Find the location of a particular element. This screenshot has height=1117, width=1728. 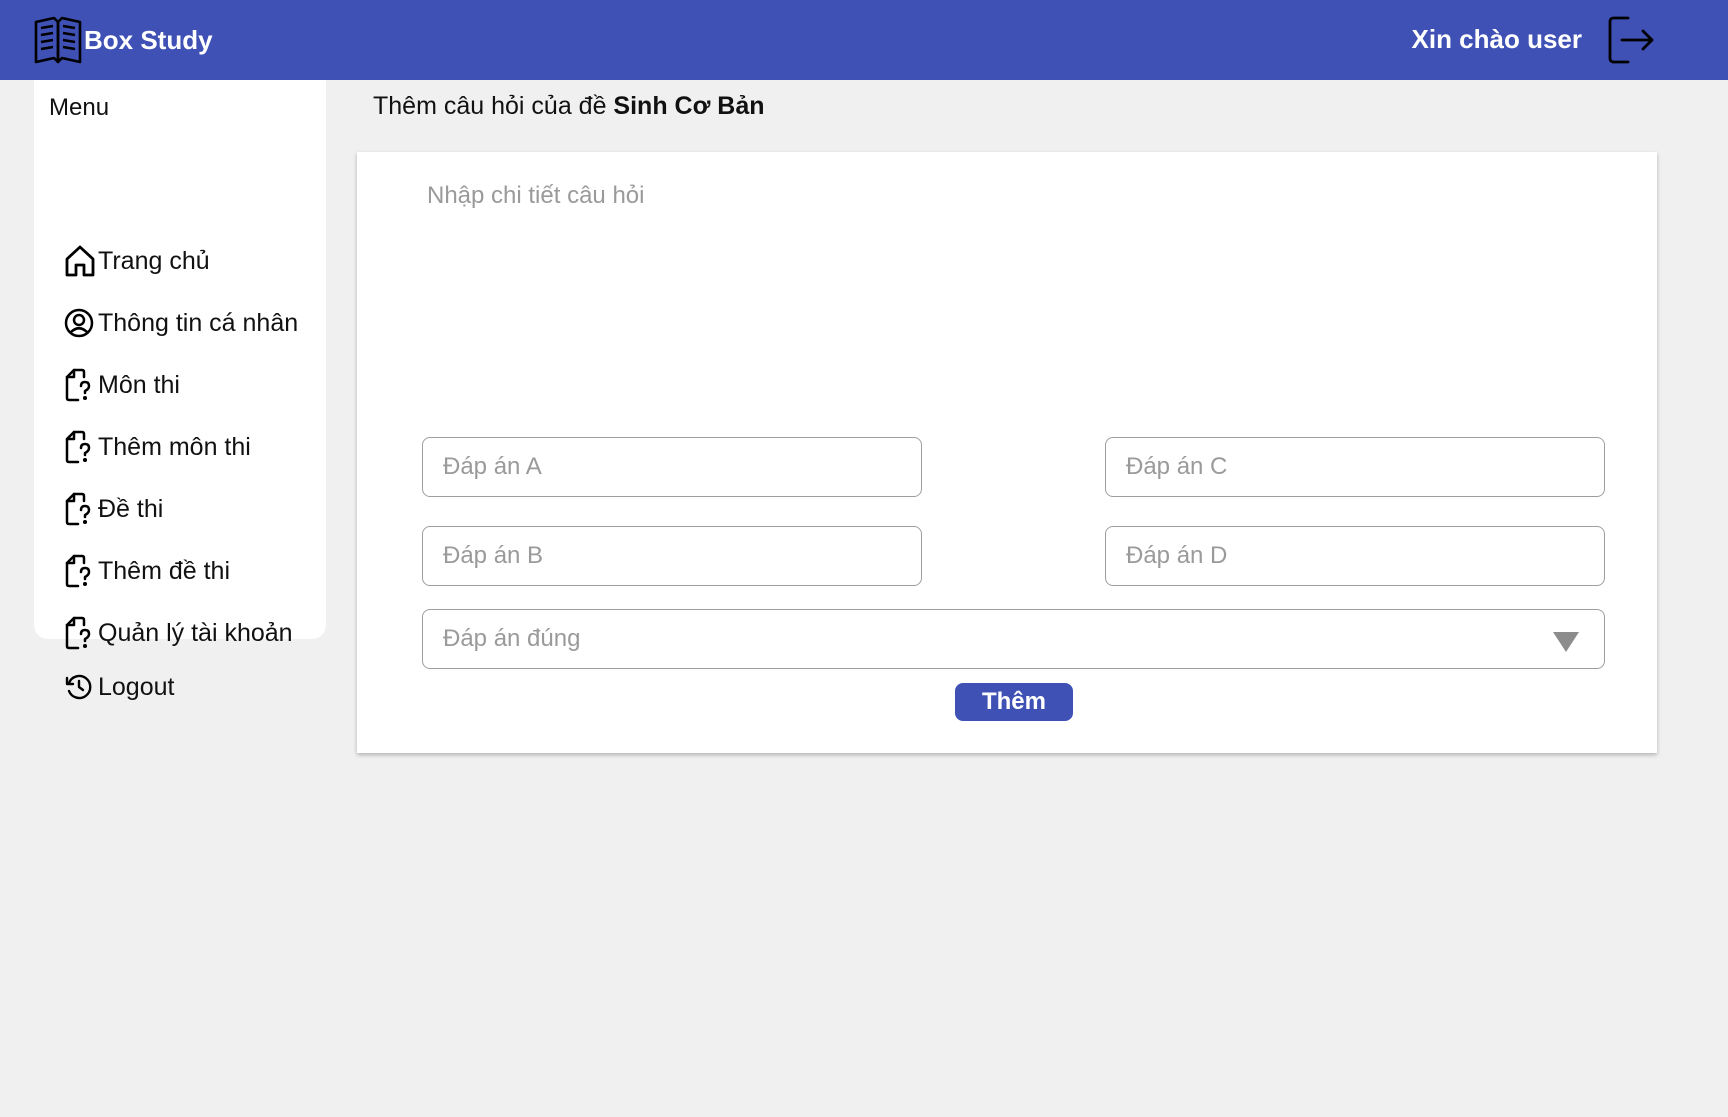

page-title-prefix: Thêm câu hỏi của đề is located at coordinates (493, 106).